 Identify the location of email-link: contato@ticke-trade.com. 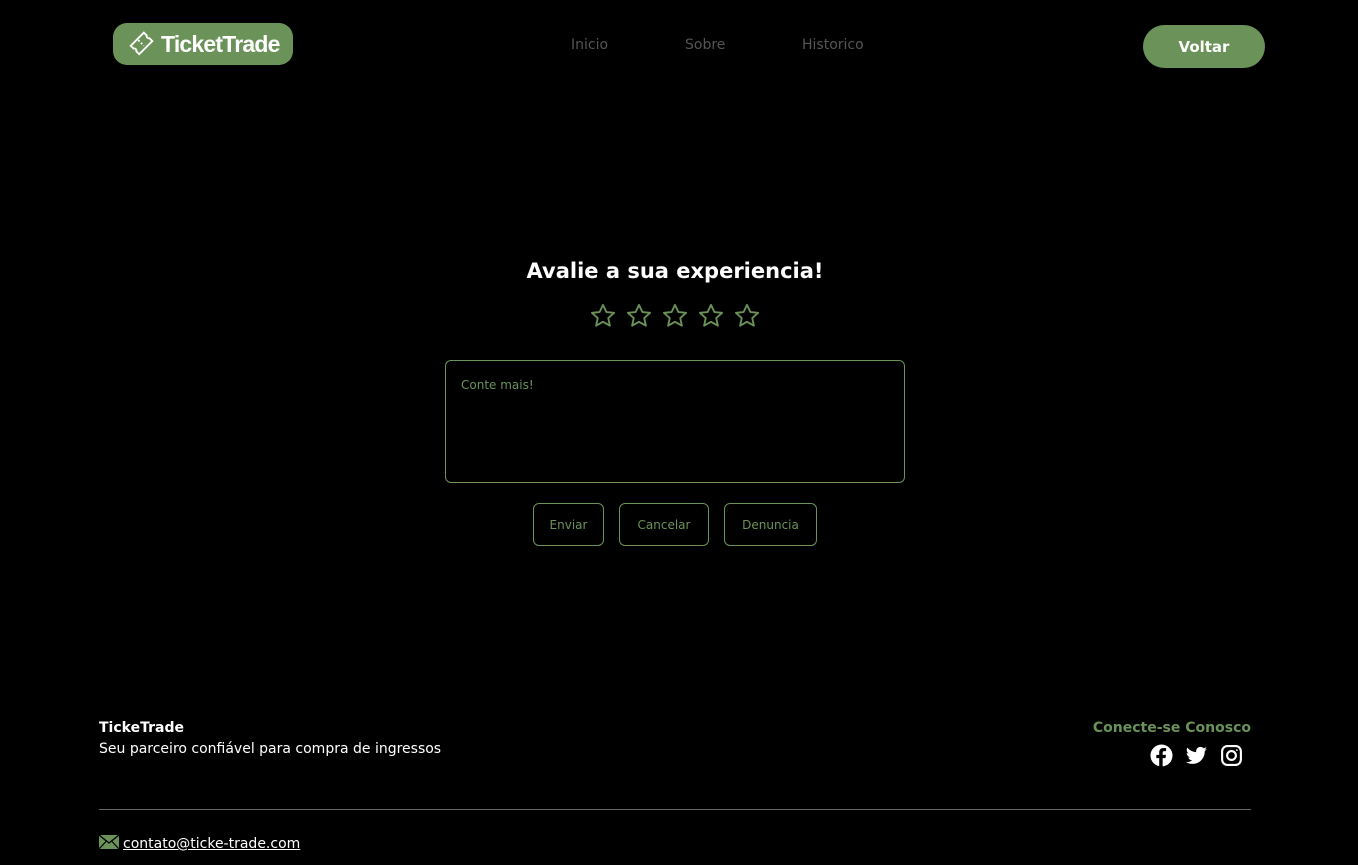
(211, 844).